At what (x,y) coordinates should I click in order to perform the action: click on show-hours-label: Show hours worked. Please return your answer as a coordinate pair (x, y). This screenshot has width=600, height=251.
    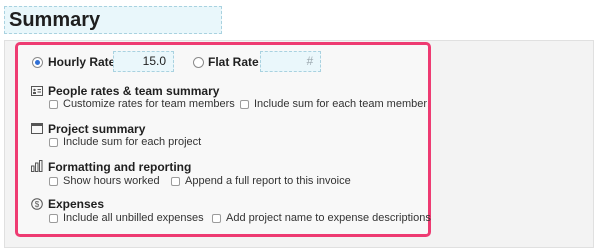
    Looking at the image, I should click on (111, 181).